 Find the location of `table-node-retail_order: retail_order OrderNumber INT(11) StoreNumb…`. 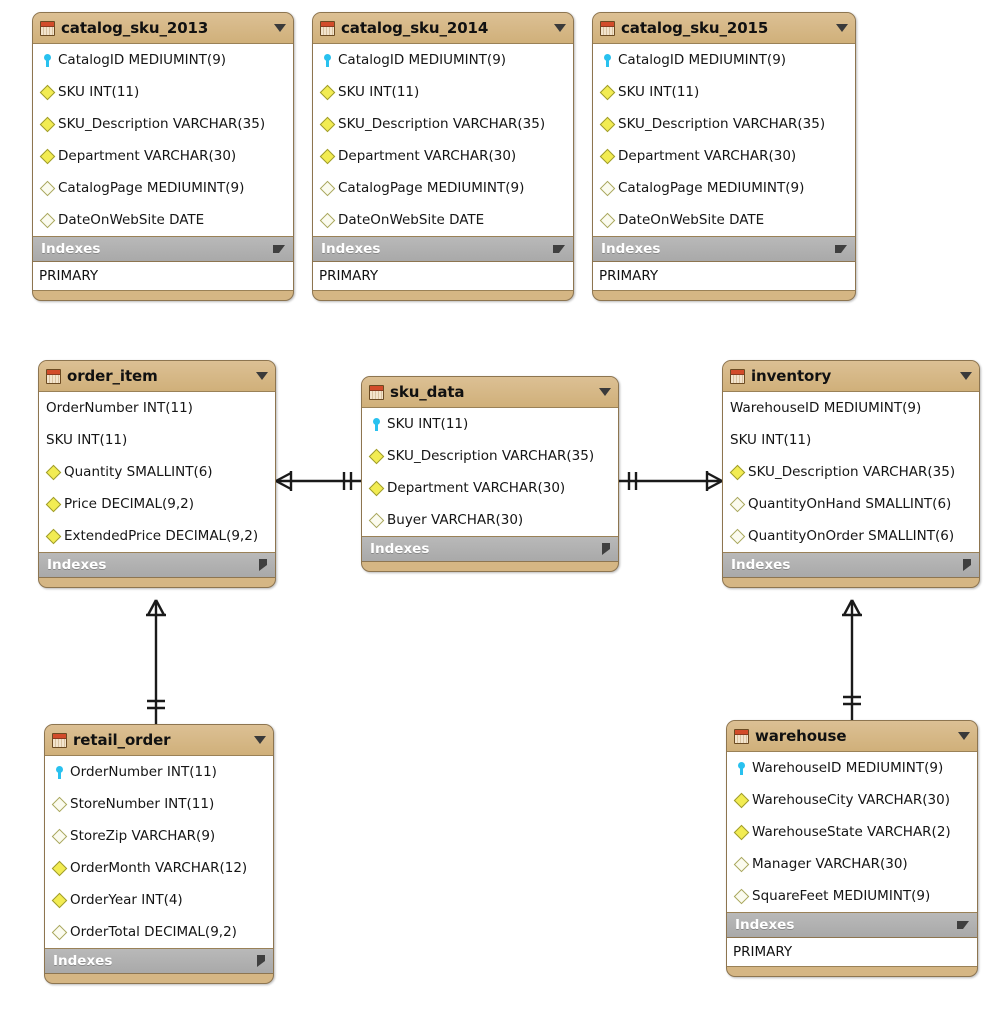

table-node-retail_order: retail_order OrderNumber INT(11) StoreNumb… is located at coordinates (159, 854).